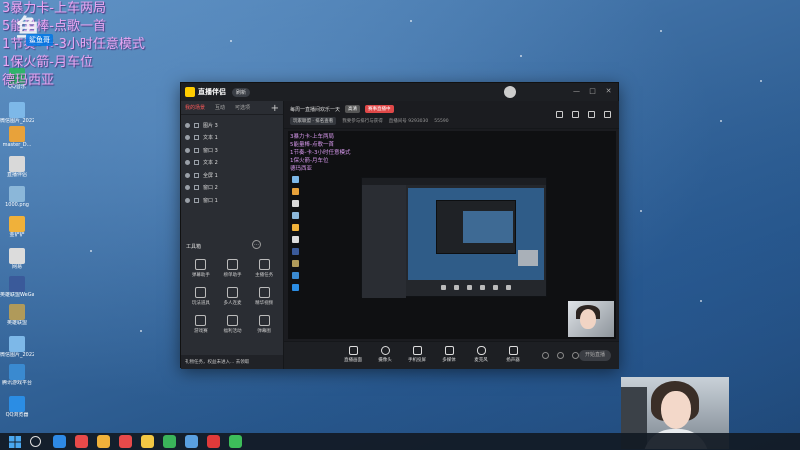 The image size is (800, 450). Describe the element at coordinates (449, 354) in the screenshot. I see `media-button: 多媒体` at that location.